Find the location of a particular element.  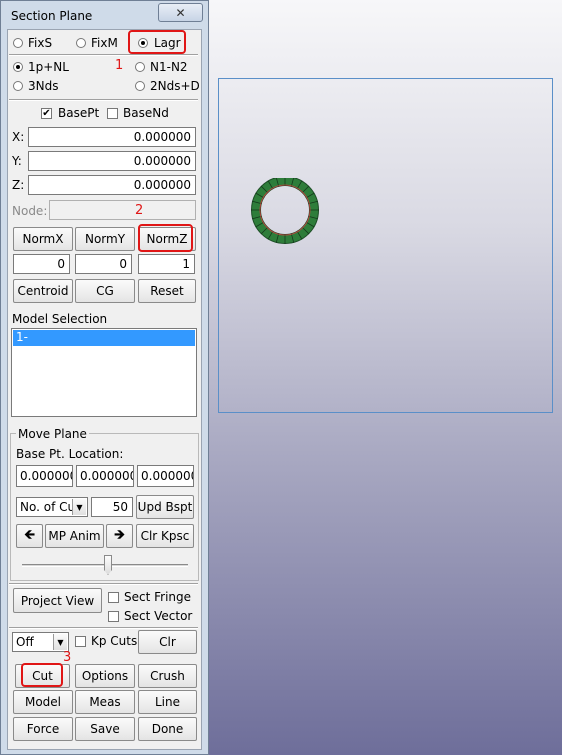

clr-kpsc-button: Clr Kpsc is located at coordinates (165, 536).